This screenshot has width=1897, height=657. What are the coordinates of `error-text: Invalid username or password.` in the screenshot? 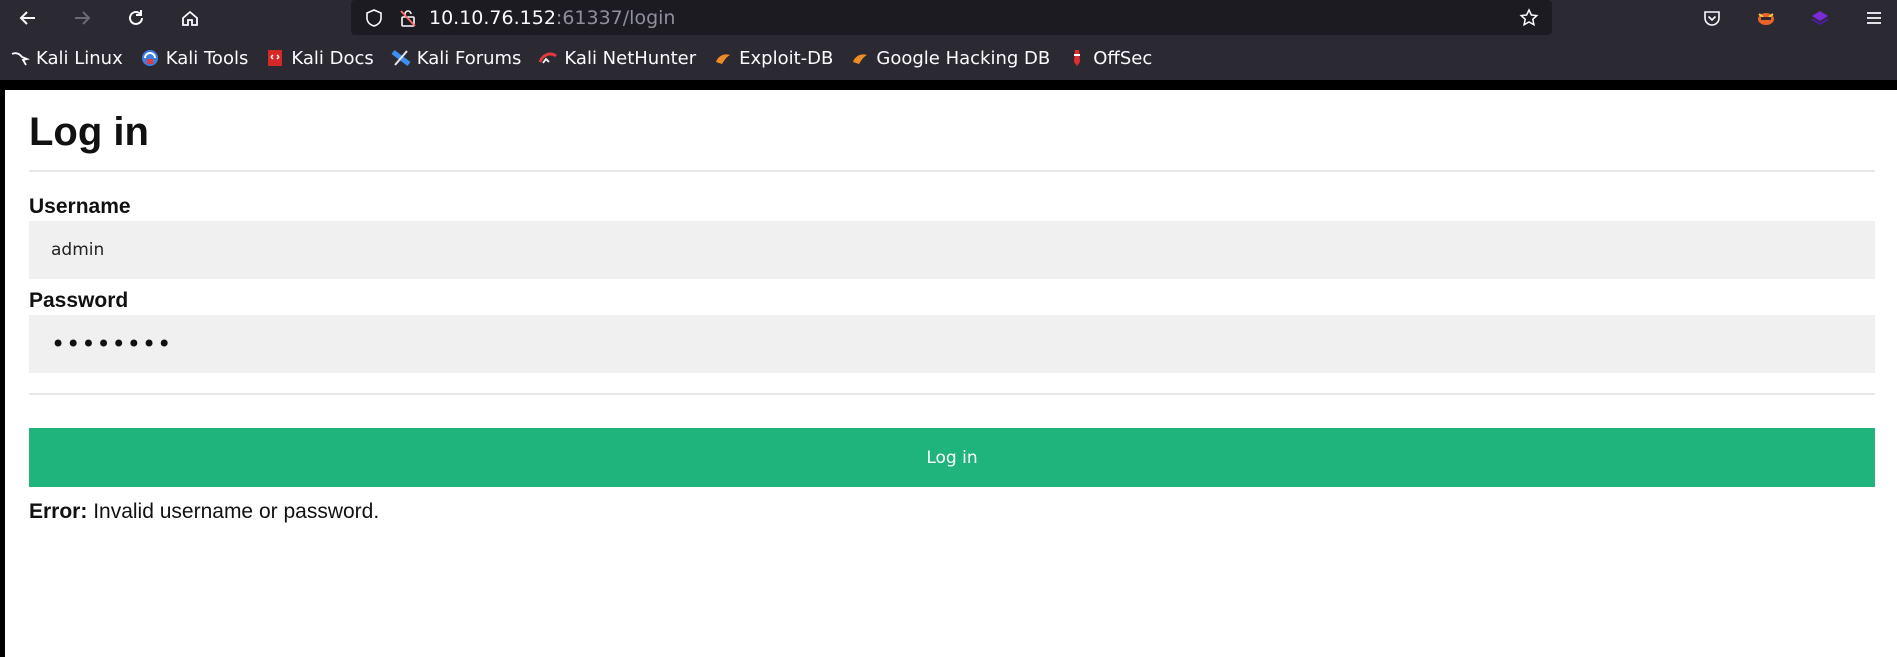 It's located at (233, 511).